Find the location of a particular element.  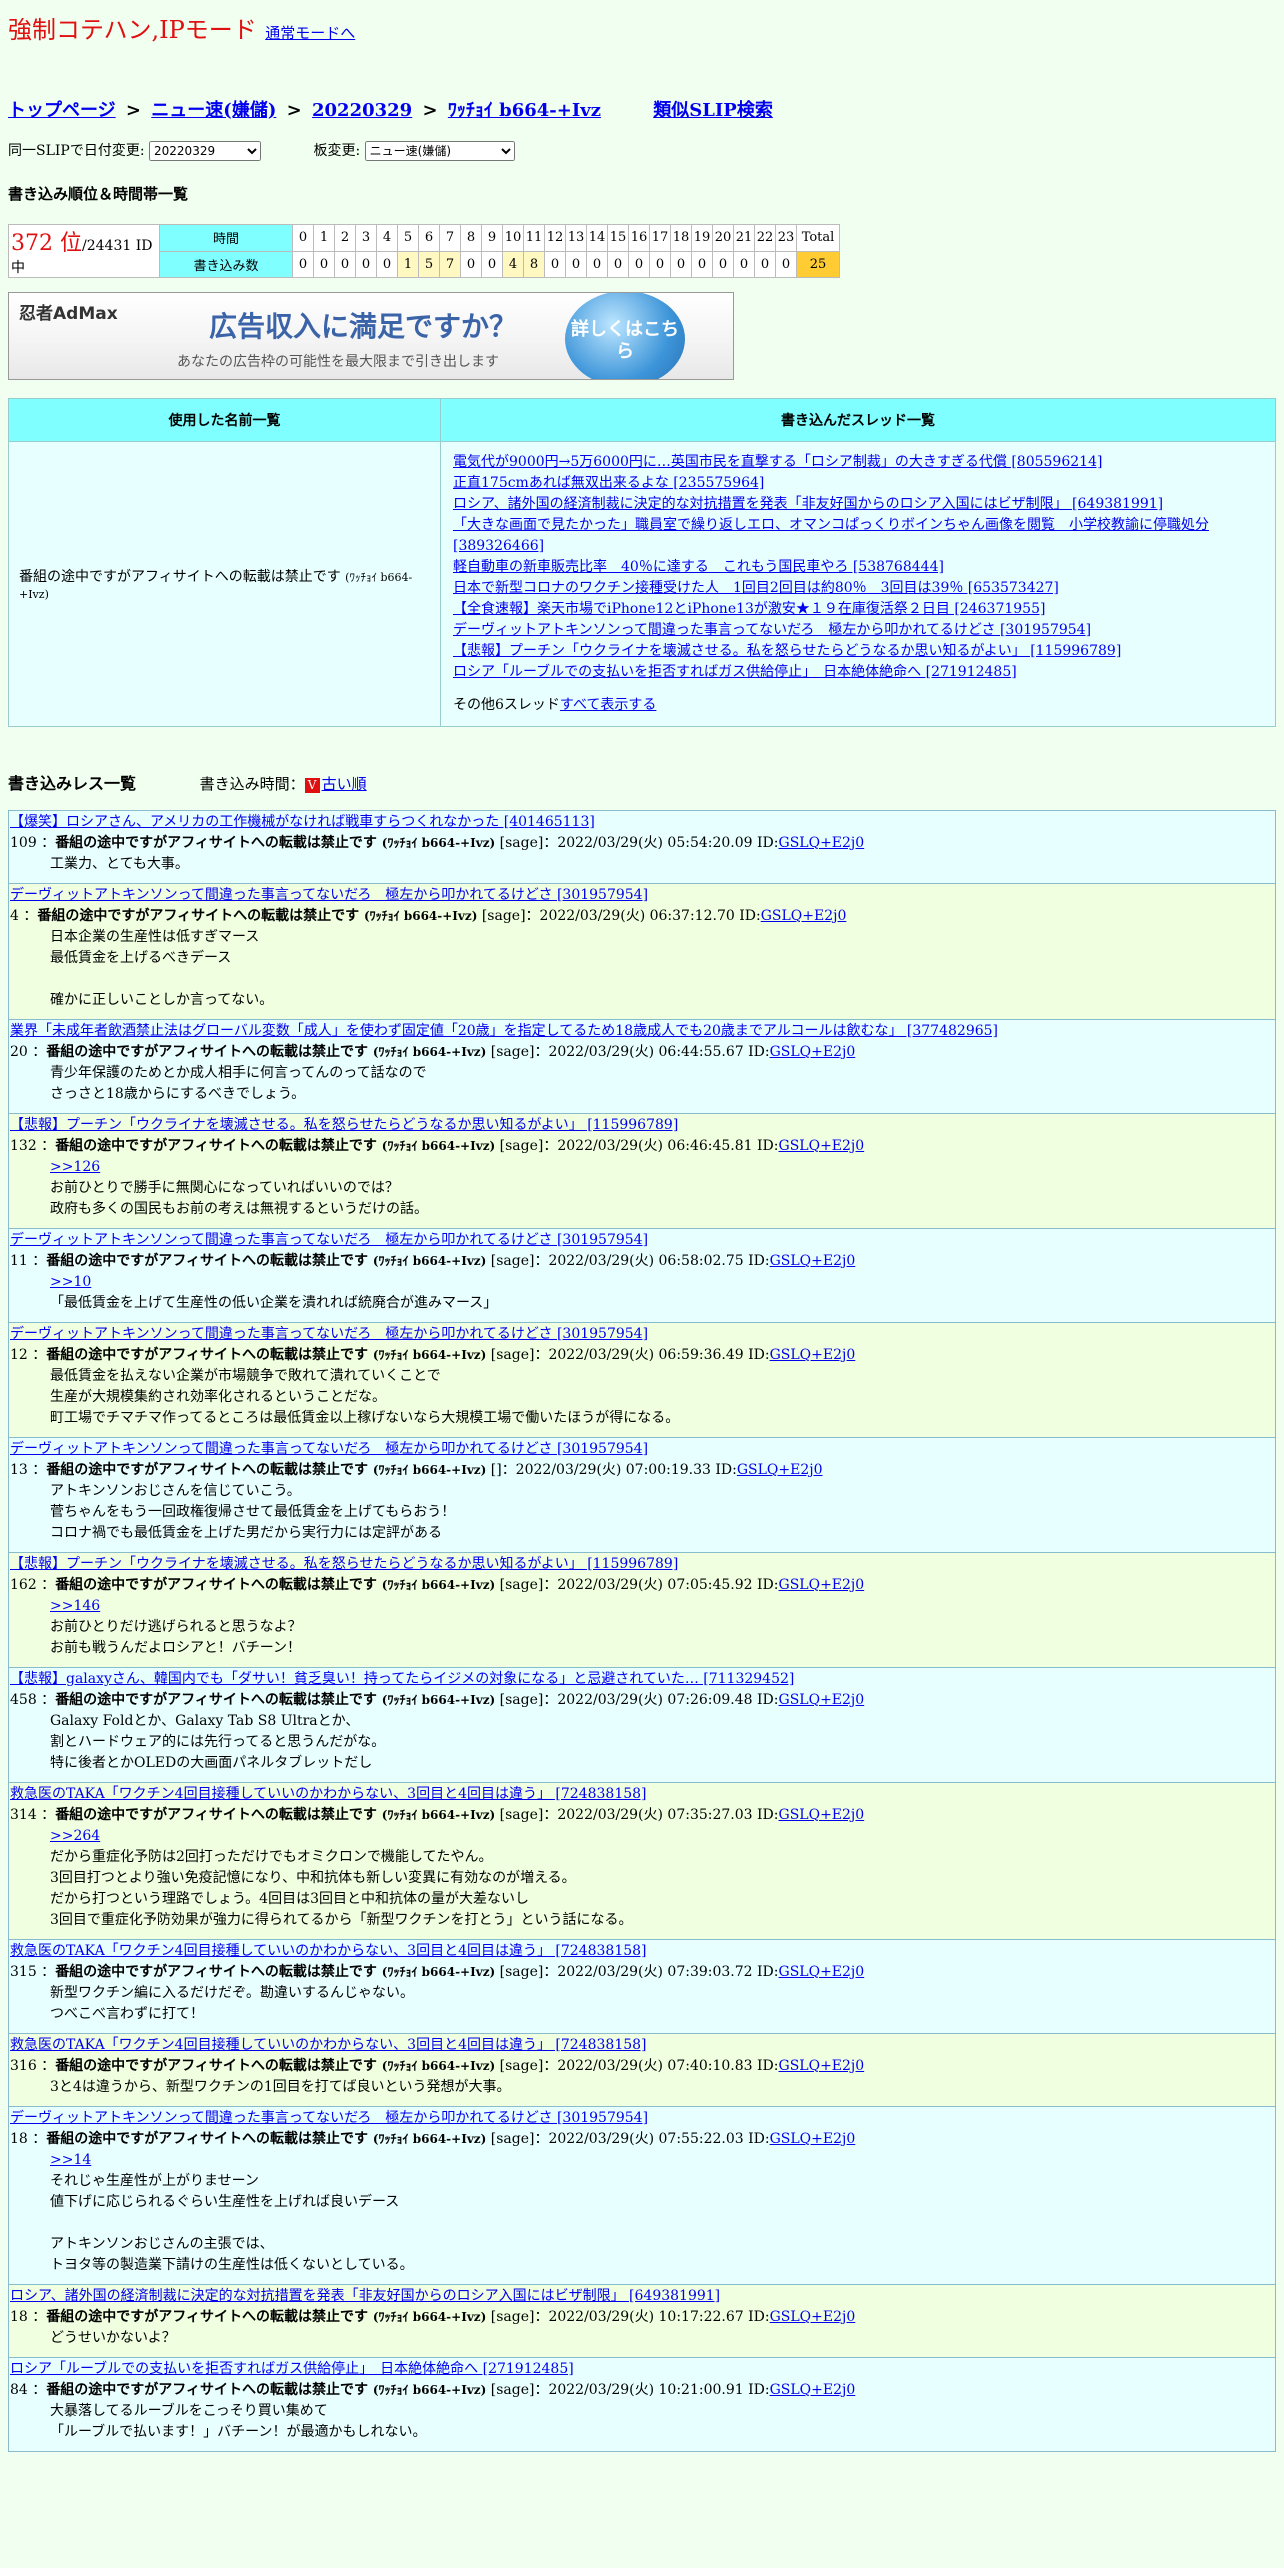

post-anchor-link: >>146 is located at coordinates (75, 1606).